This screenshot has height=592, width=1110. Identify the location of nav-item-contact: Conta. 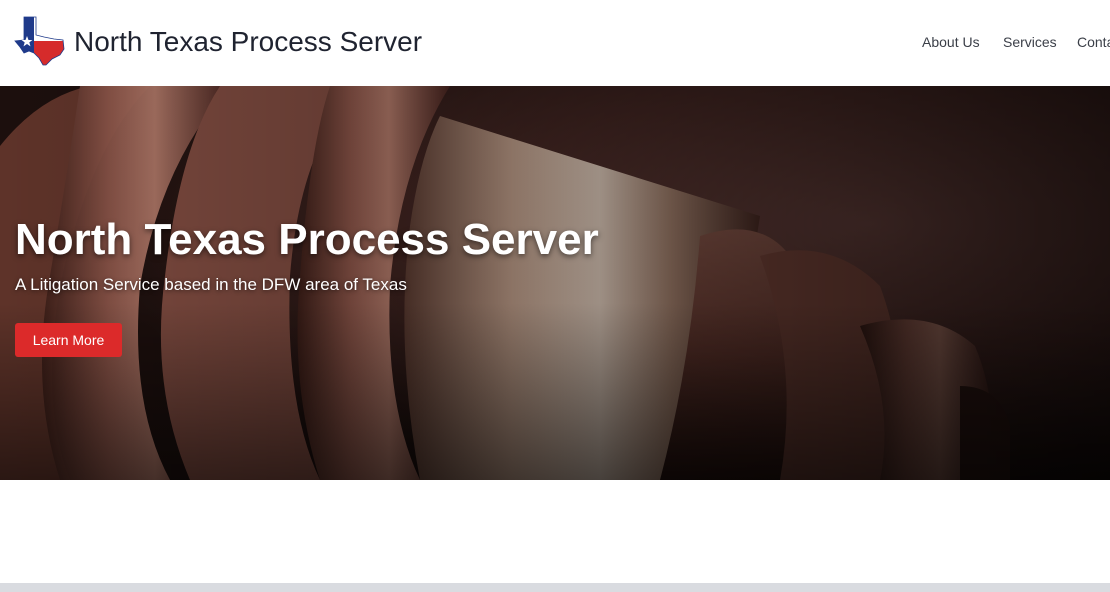
(1093, 42).